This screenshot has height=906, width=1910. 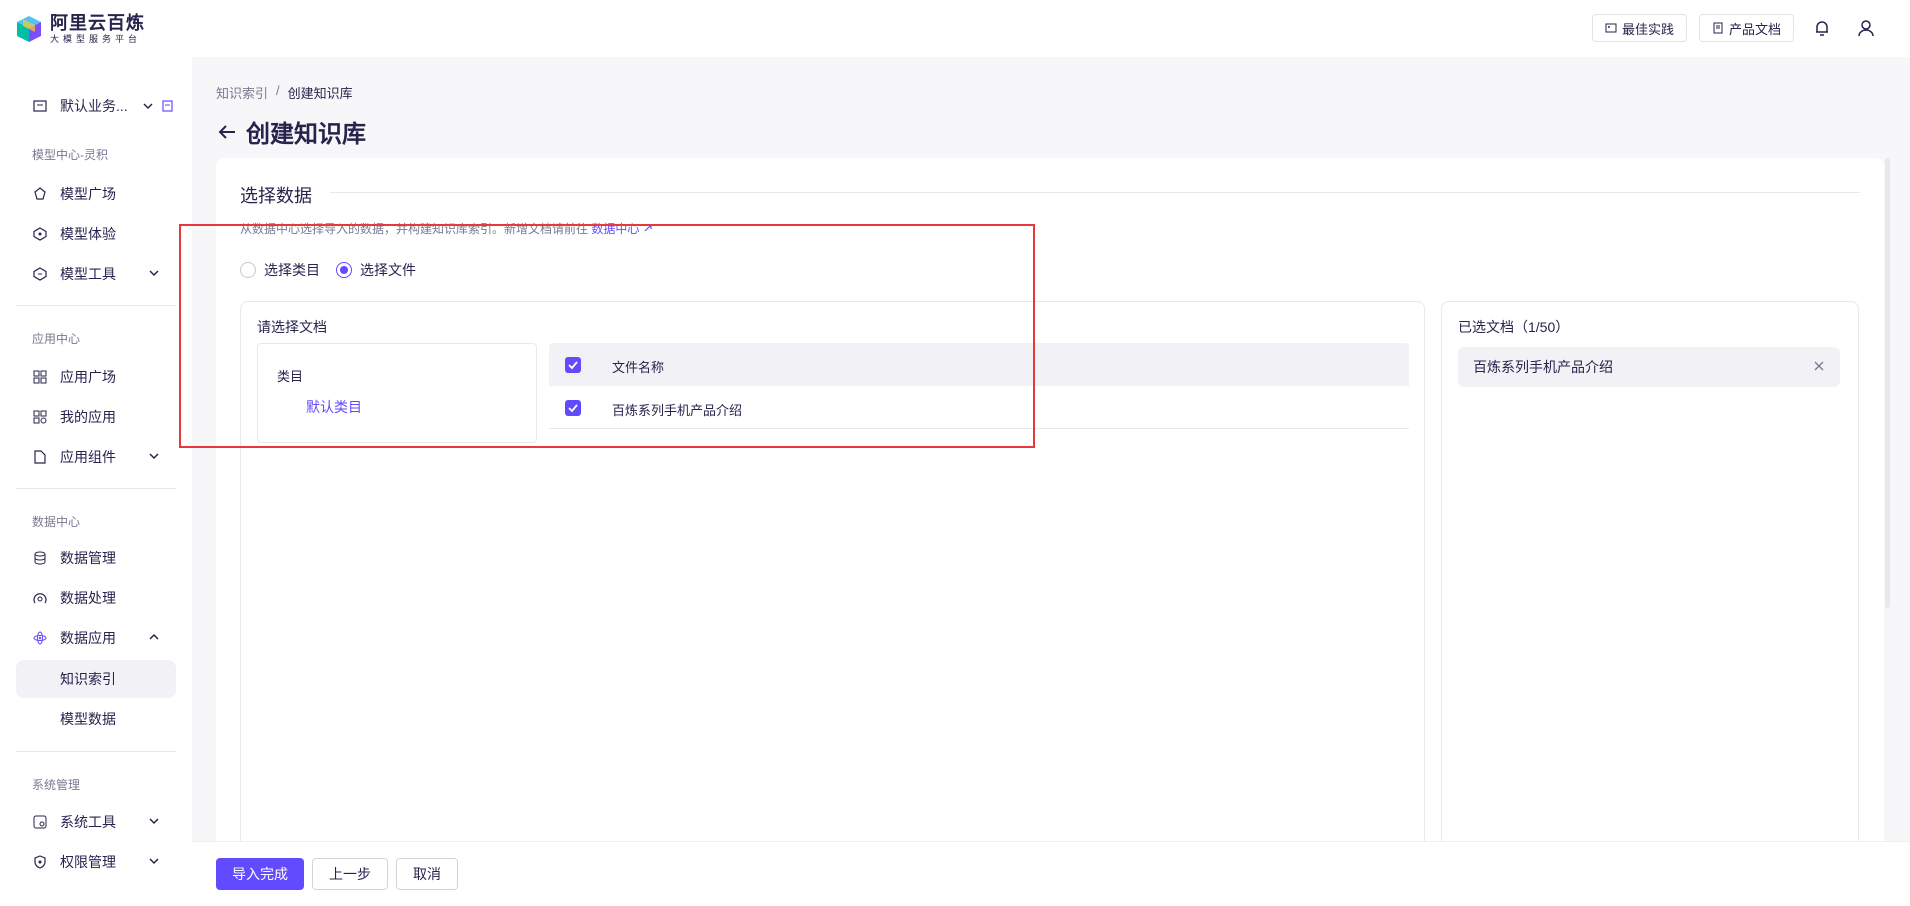 What do you see at coordinates (955, 28) in the screenshot?
I see `top-bar: 阿里云百炼 大模型服务平台 最佳实践 产品文档` at bounding box center [955, 28].